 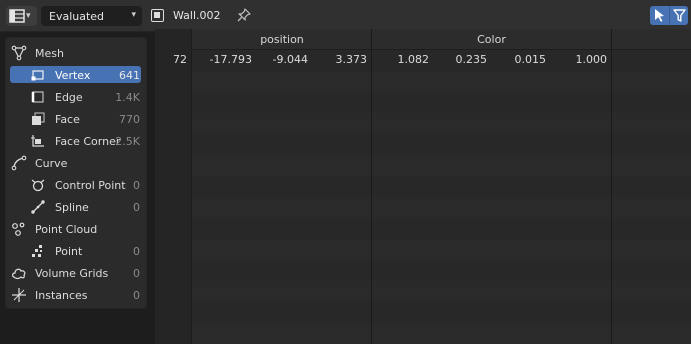 What do you see at coordinates (19, 163) in the screenshot?
I see `curve-icon` at bounding box center [19, 163].